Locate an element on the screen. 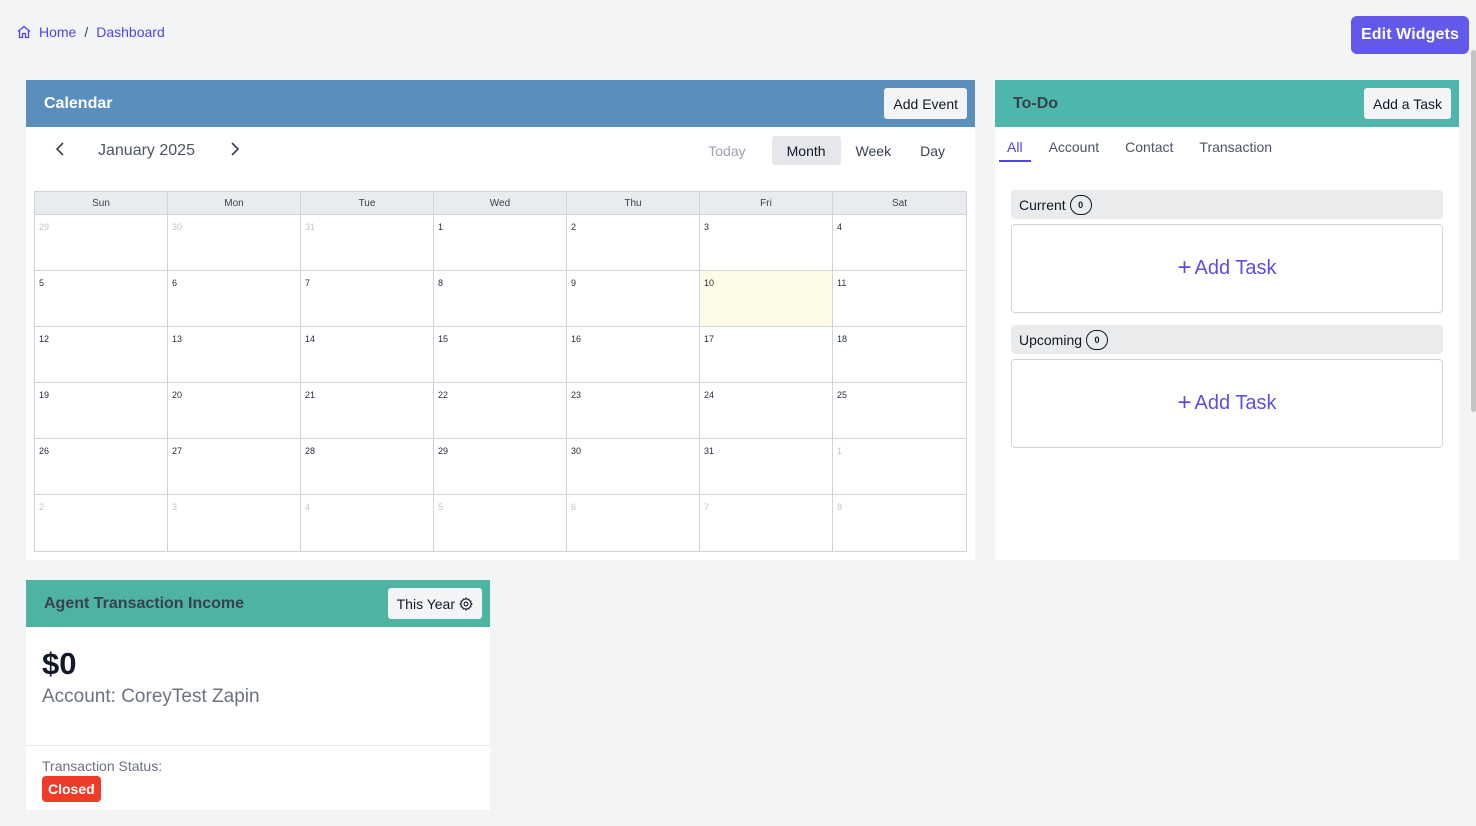 The image size is (1476, 826). week-view-button: Week is located at coordinates (874, 150).